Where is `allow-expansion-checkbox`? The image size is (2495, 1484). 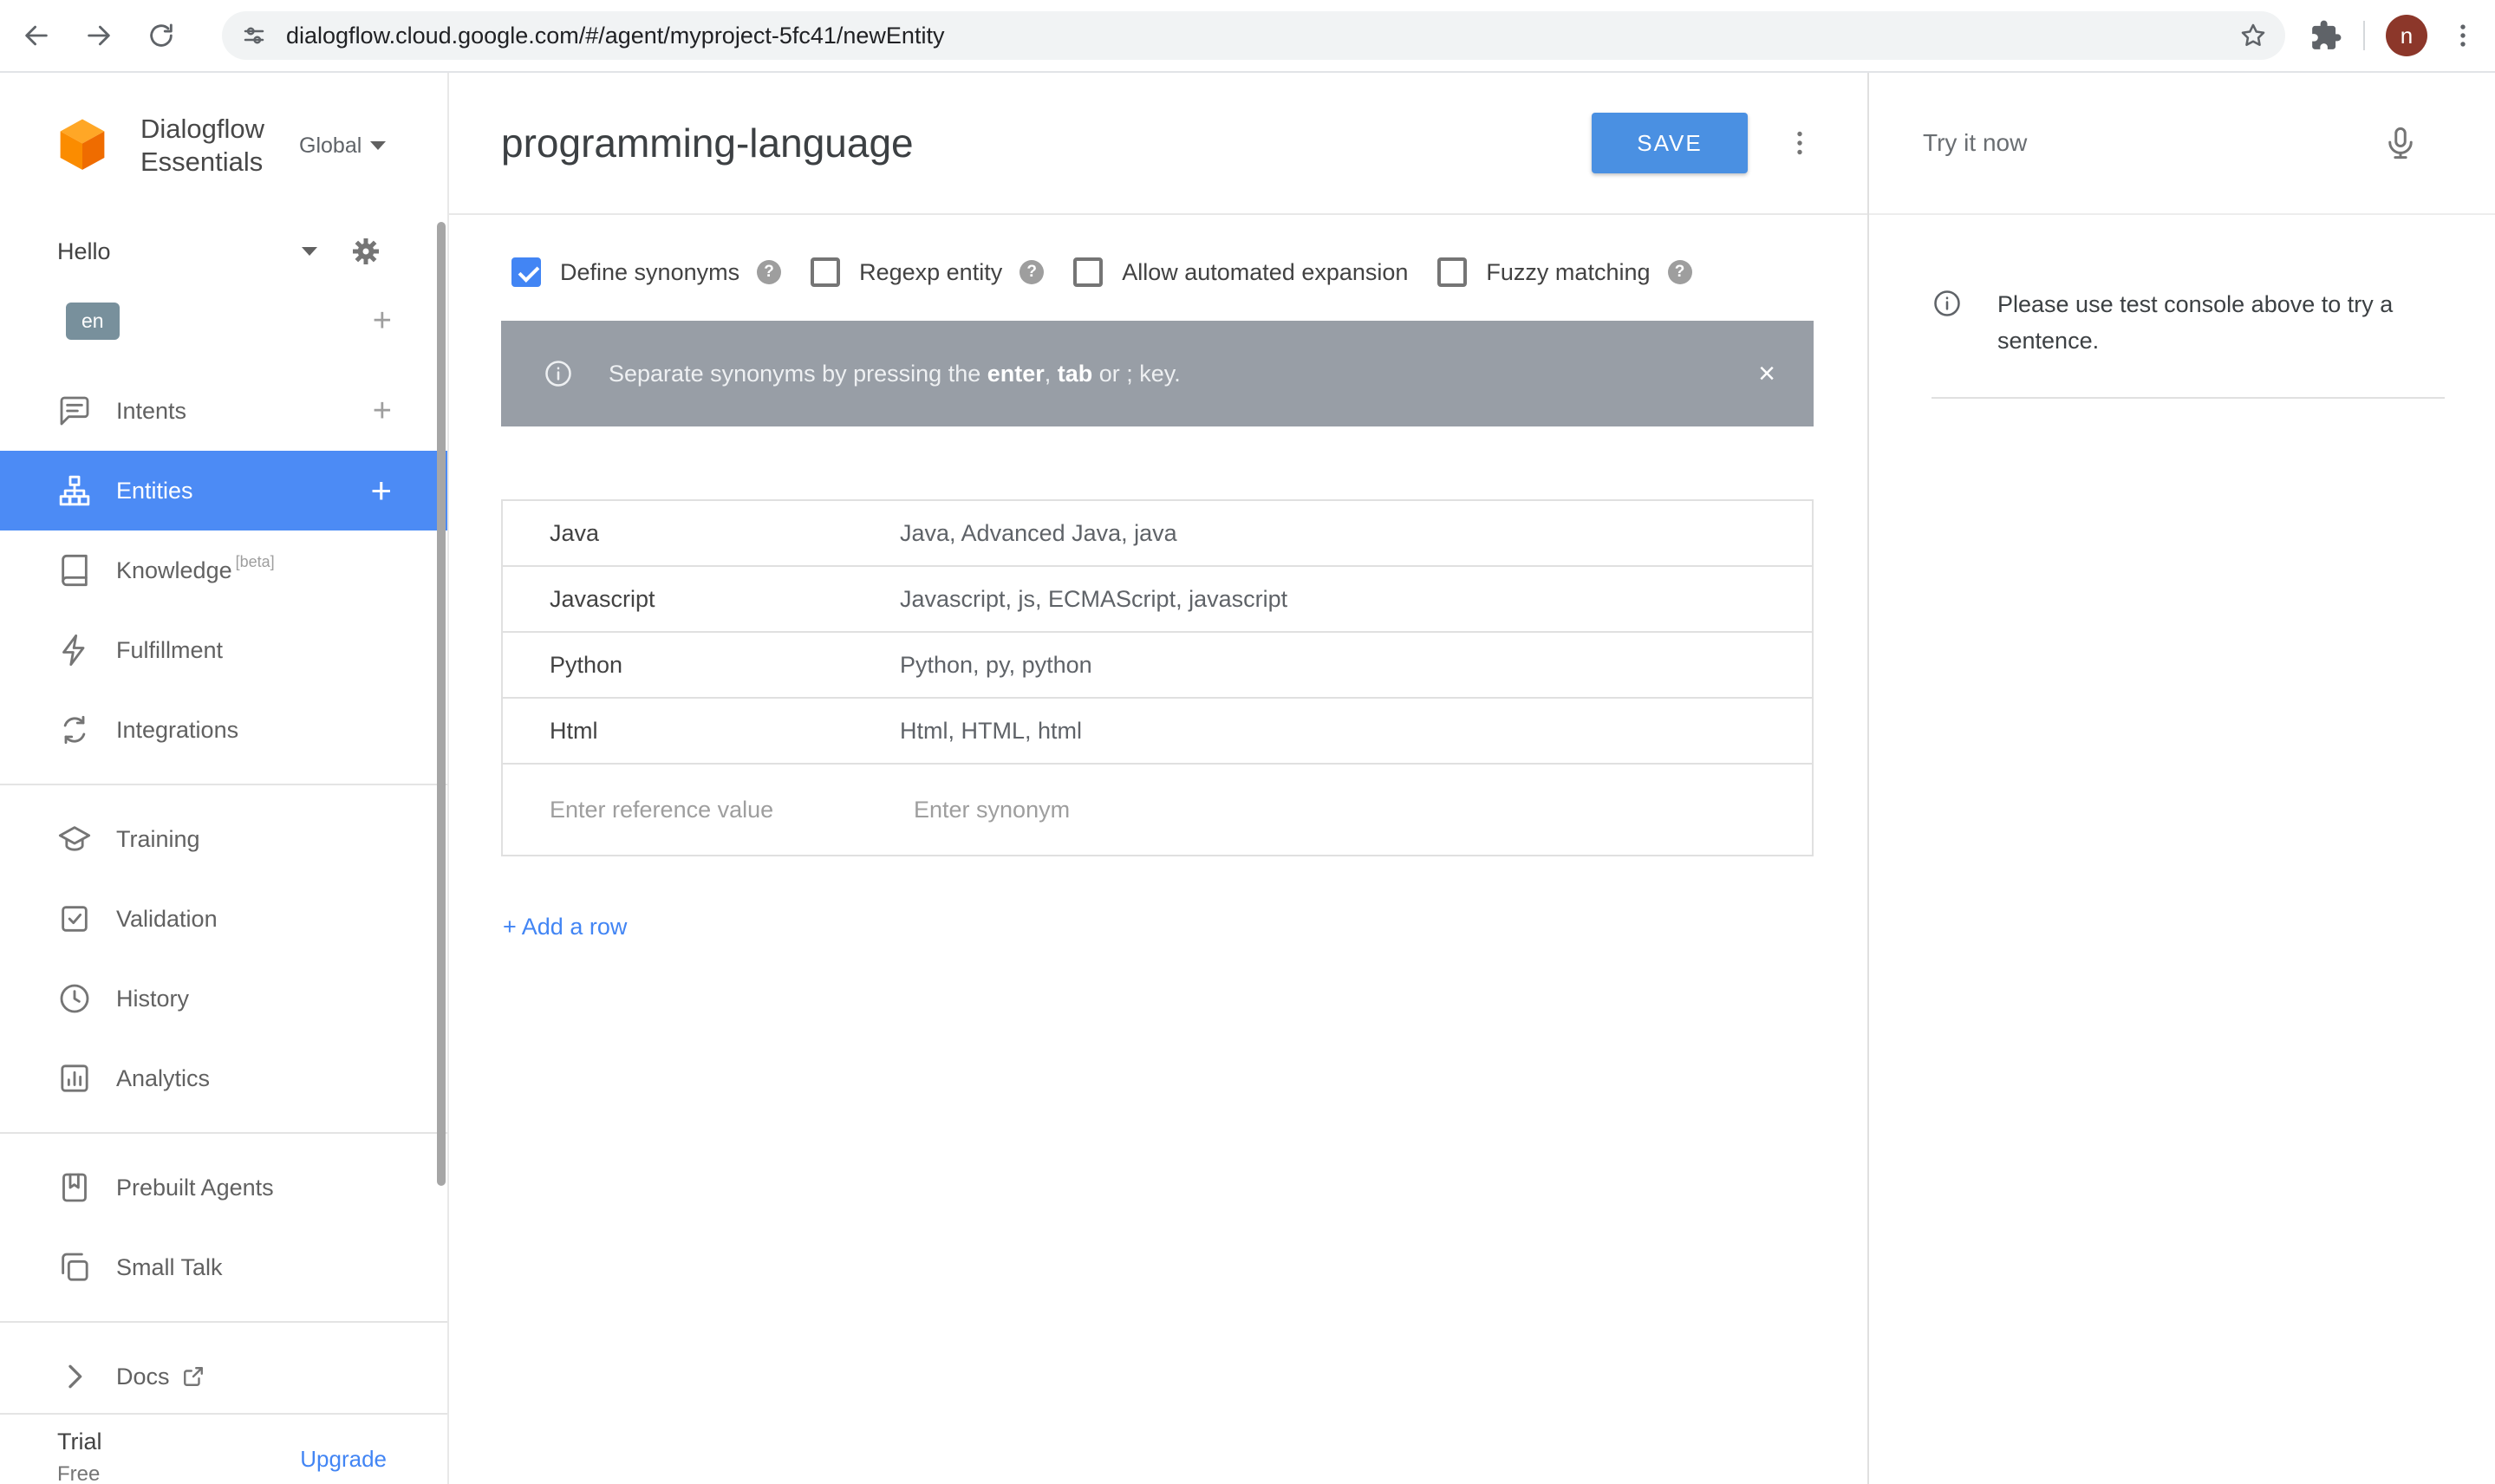
allow-expansion-checkbox is located at coordinates (1088, 272).